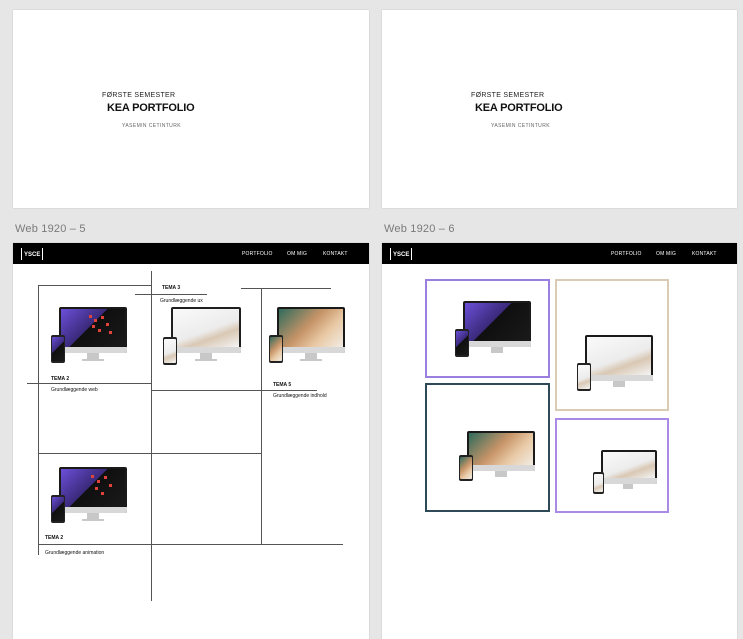  I want to click on mockup-web, so click(495, 332).